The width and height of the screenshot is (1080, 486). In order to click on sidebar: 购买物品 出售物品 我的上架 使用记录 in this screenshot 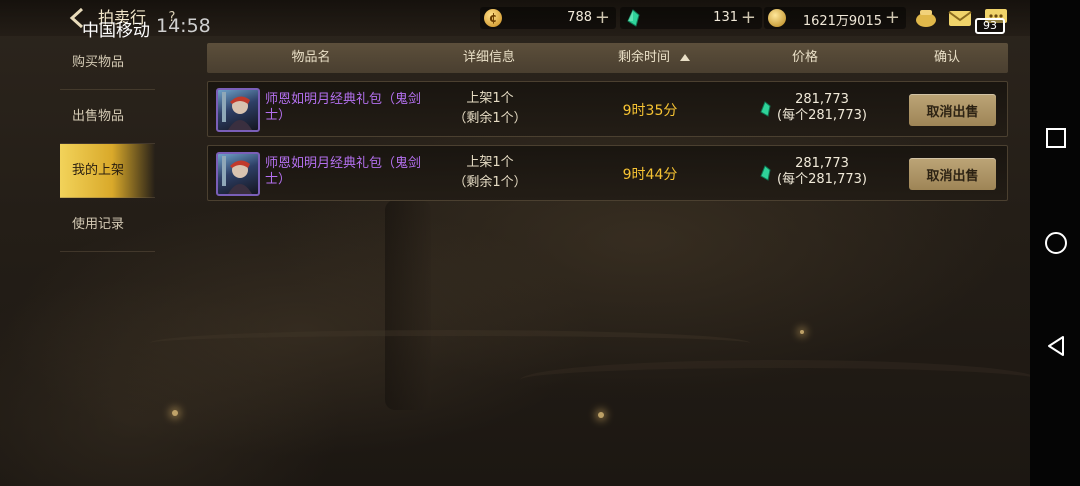, I will do `click(107, 144)`.